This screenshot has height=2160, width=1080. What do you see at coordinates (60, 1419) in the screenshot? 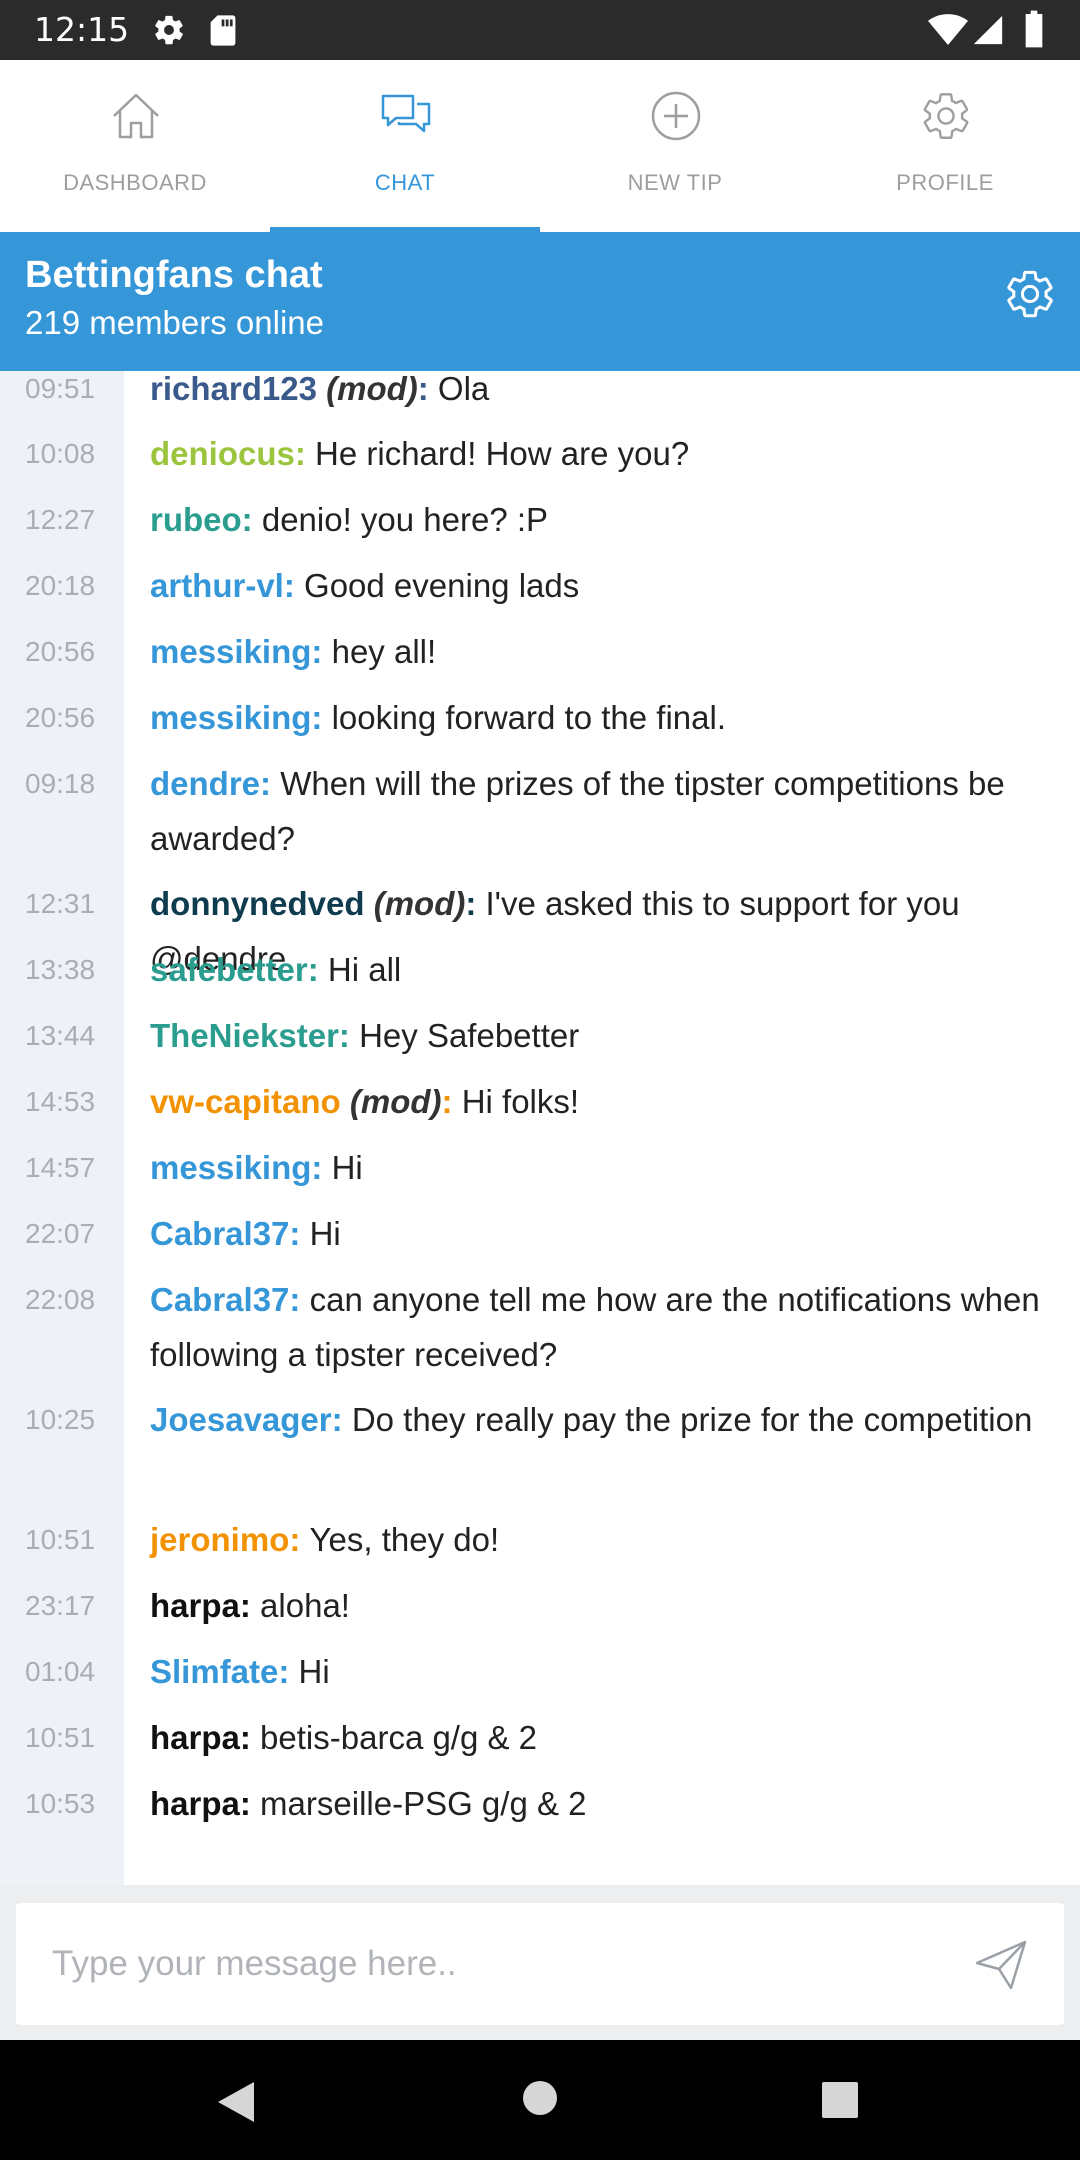
I see `message-time: 10:25` at bounding box center [60, 1419].